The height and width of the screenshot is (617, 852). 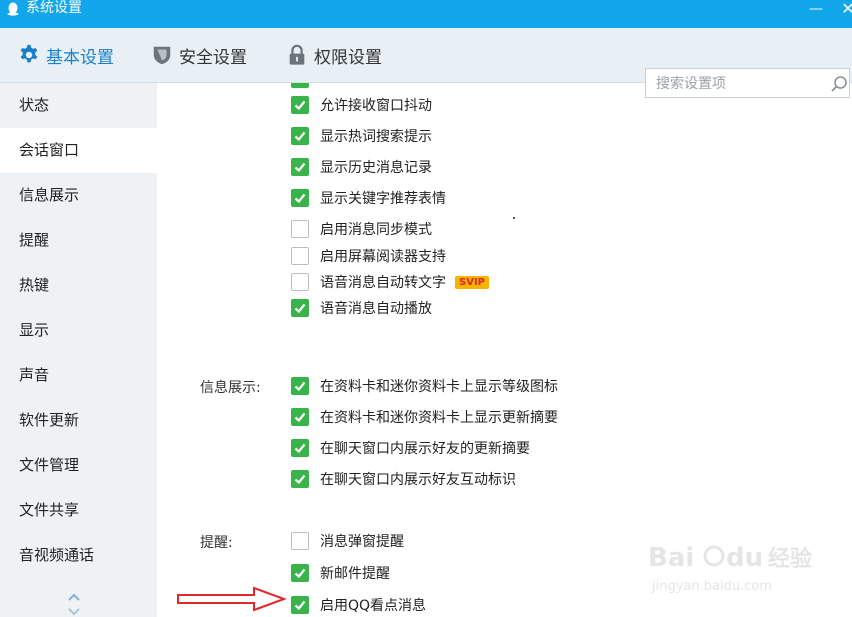 I want to click on shield-icon, so click(x=162, y=55).